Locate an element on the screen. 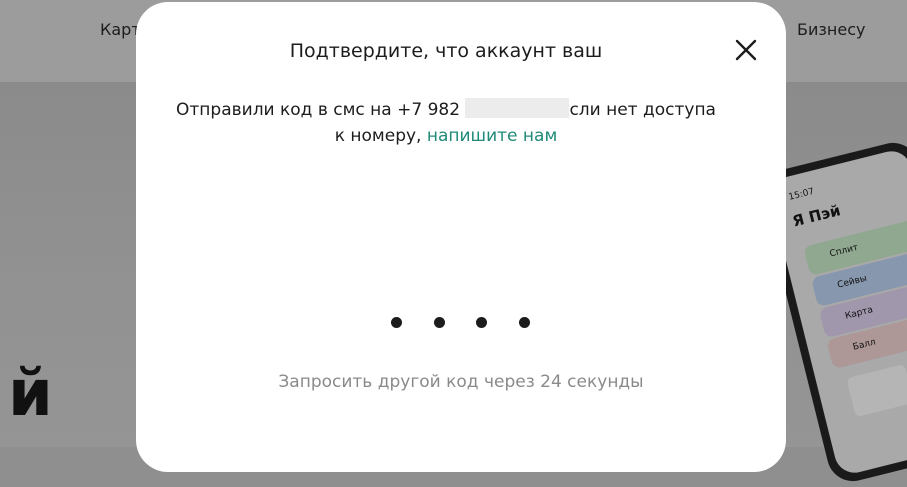 The height and width of the screenshot is (487, 907). hero-heading-fragment: й is located at coordinates (30, 394).